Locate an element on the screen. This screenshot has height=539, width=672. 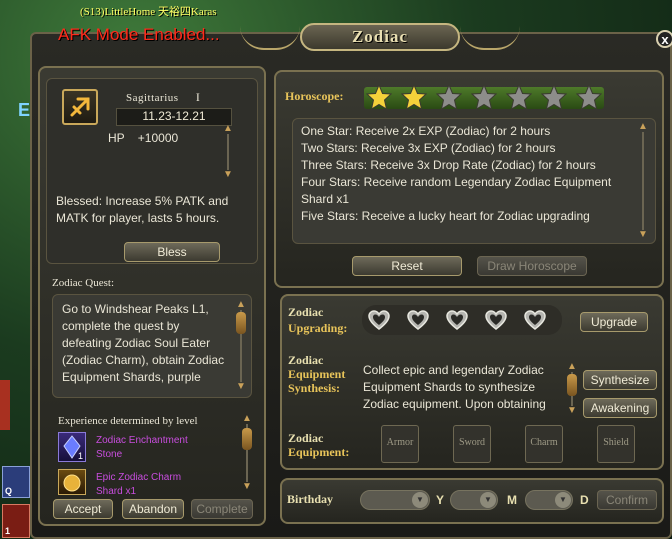
birthday-label: Birthday is located at coordinates (310, 499).